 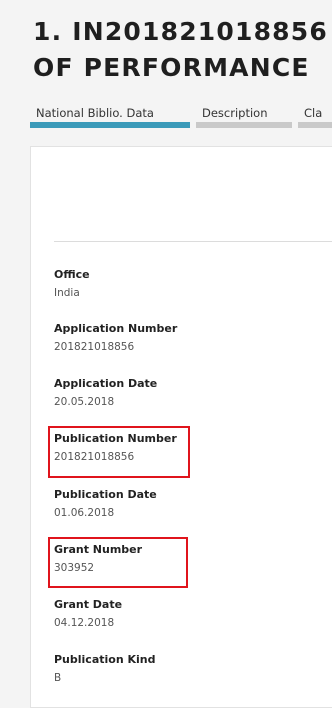 What do you see at coordinates (118, 562) in the screenshot?
I see `grant-number-highlight` at bounding box center [118, 562].